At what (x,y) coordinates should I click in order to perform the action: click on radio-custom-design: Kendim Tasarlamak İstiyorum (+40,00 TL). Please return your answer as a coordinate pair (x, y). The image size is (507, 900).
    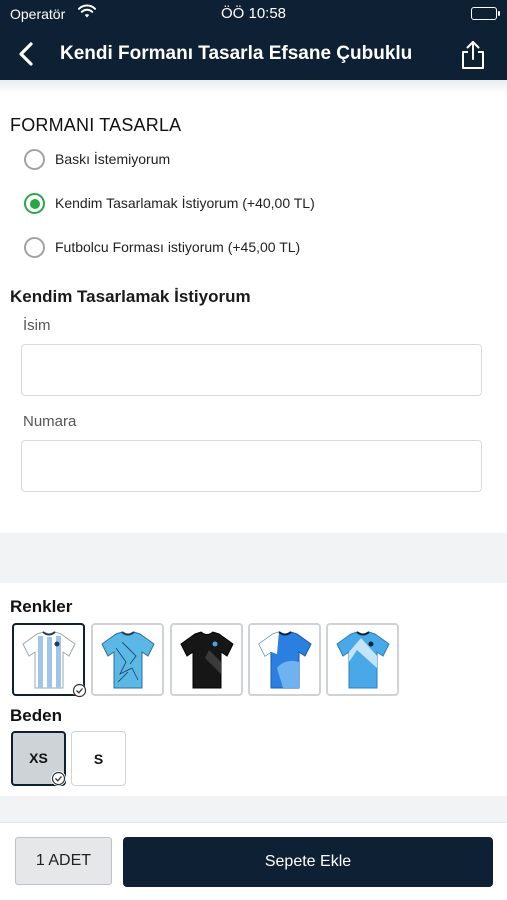
    Looking at the image, I should click on (264, 204).